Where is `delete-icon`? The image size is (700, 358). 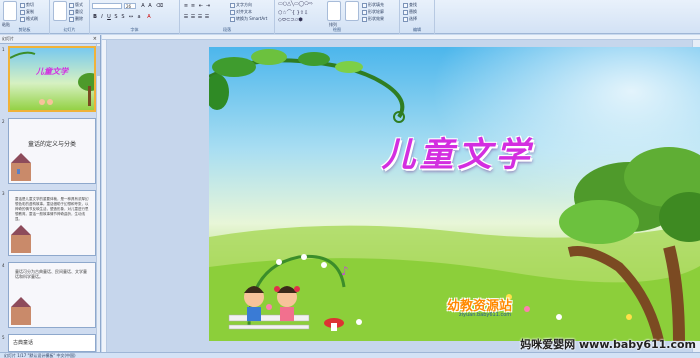
delete-icon is located at coordinates (71, 19).